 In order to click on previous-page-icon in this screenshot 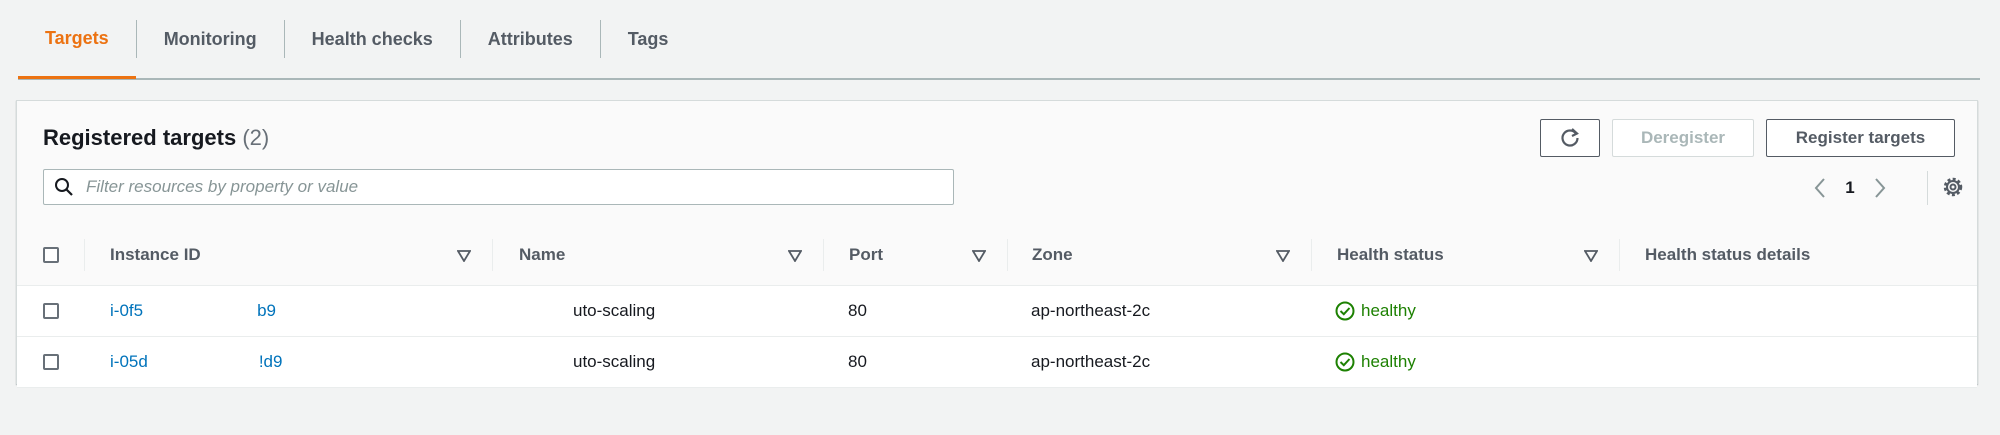, I will do `click(1820, 188)`.